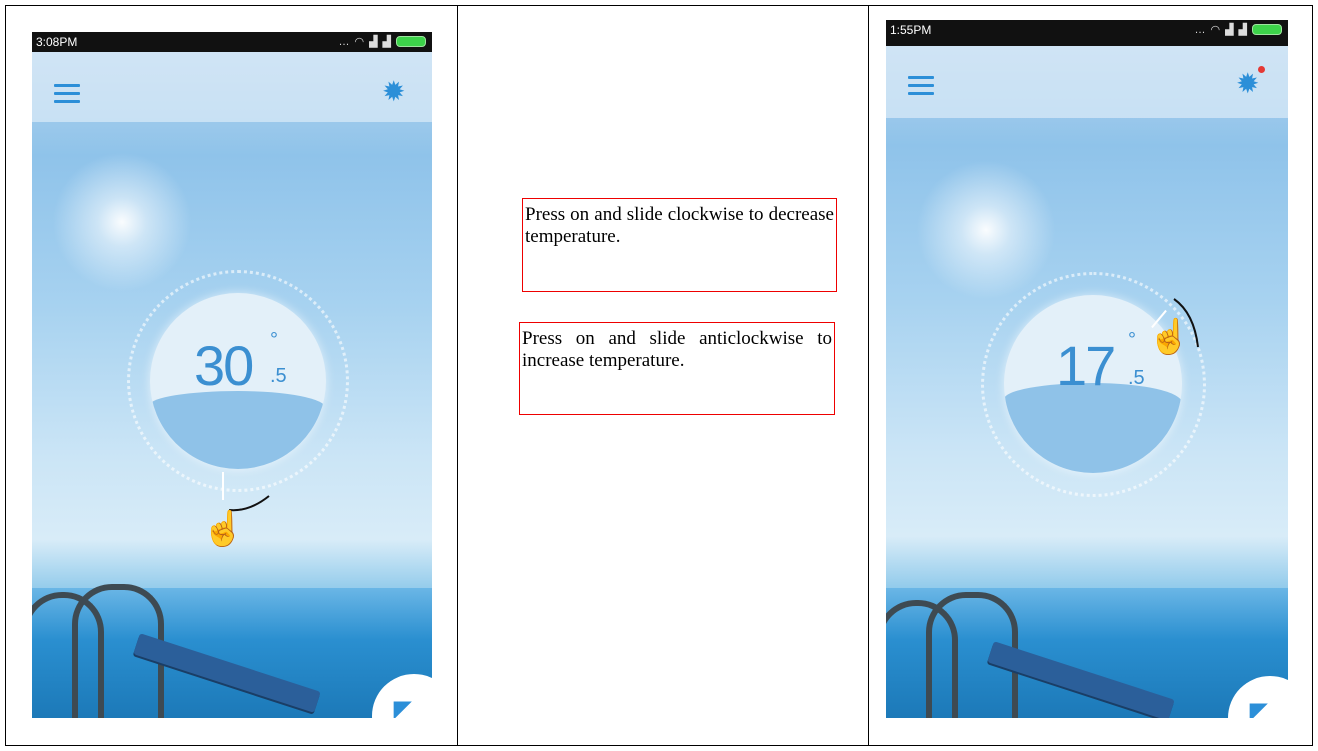  What do you see at coordinates (223, 486) in the screenshot?
I see `dial-handle` at bounding box center [223, 486].